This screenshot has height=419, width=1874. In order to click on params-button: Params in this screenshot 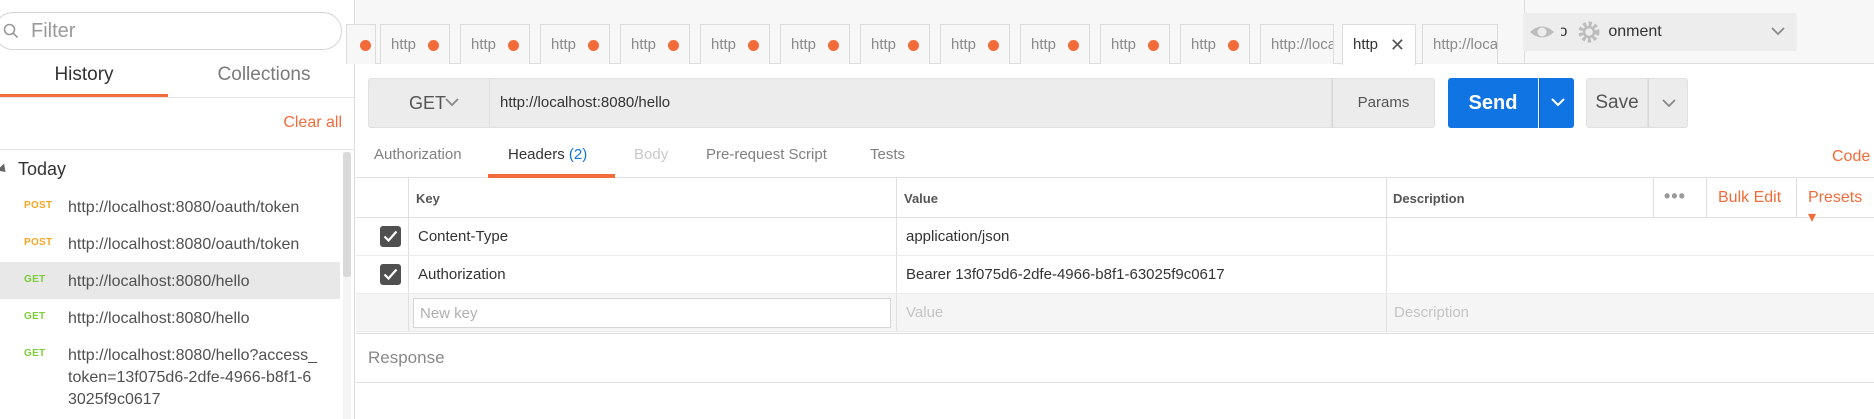, I will do `click(1383, 103)`.